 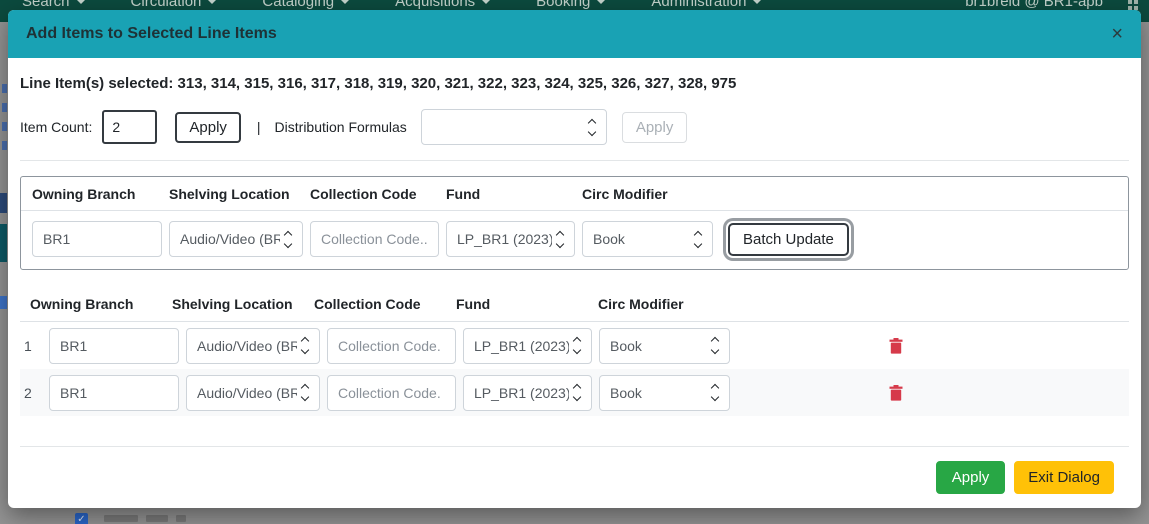 I want to click on dialog-title: Add Items to Selected Line Items, so click(x=151, y=33).